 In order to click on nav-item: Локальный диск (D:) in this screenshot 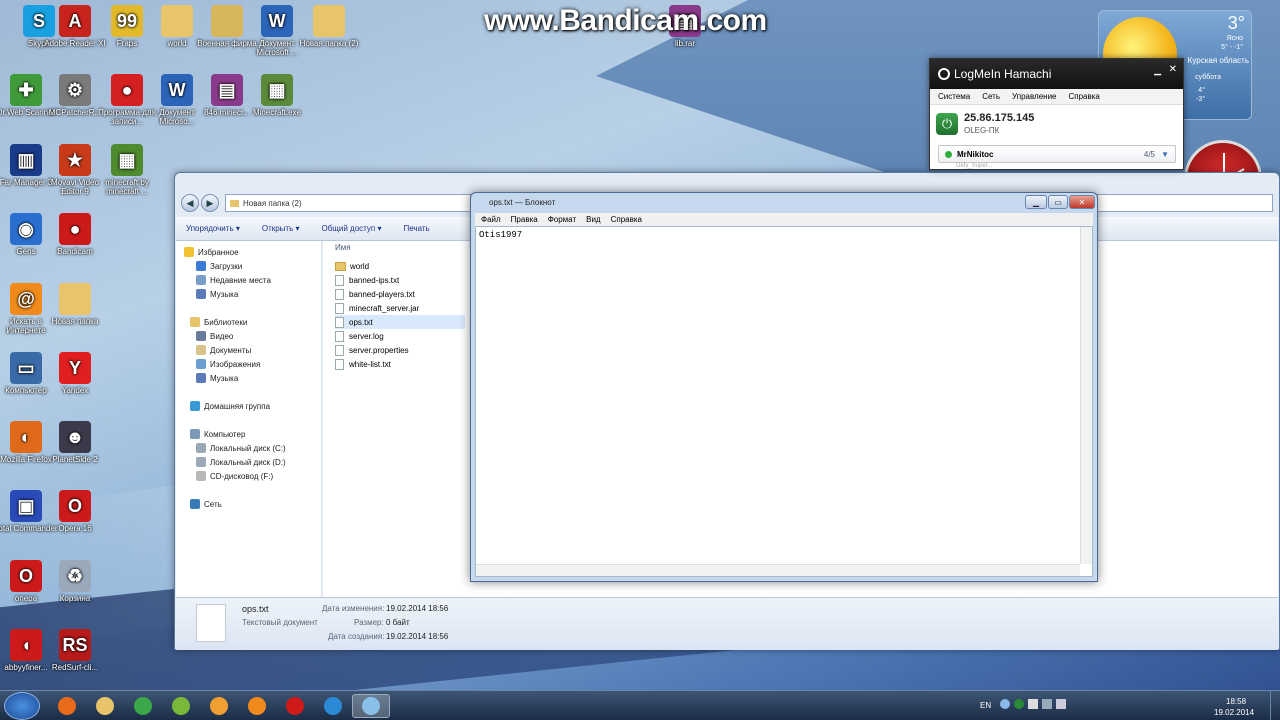, I will do `click(241, 462)`.